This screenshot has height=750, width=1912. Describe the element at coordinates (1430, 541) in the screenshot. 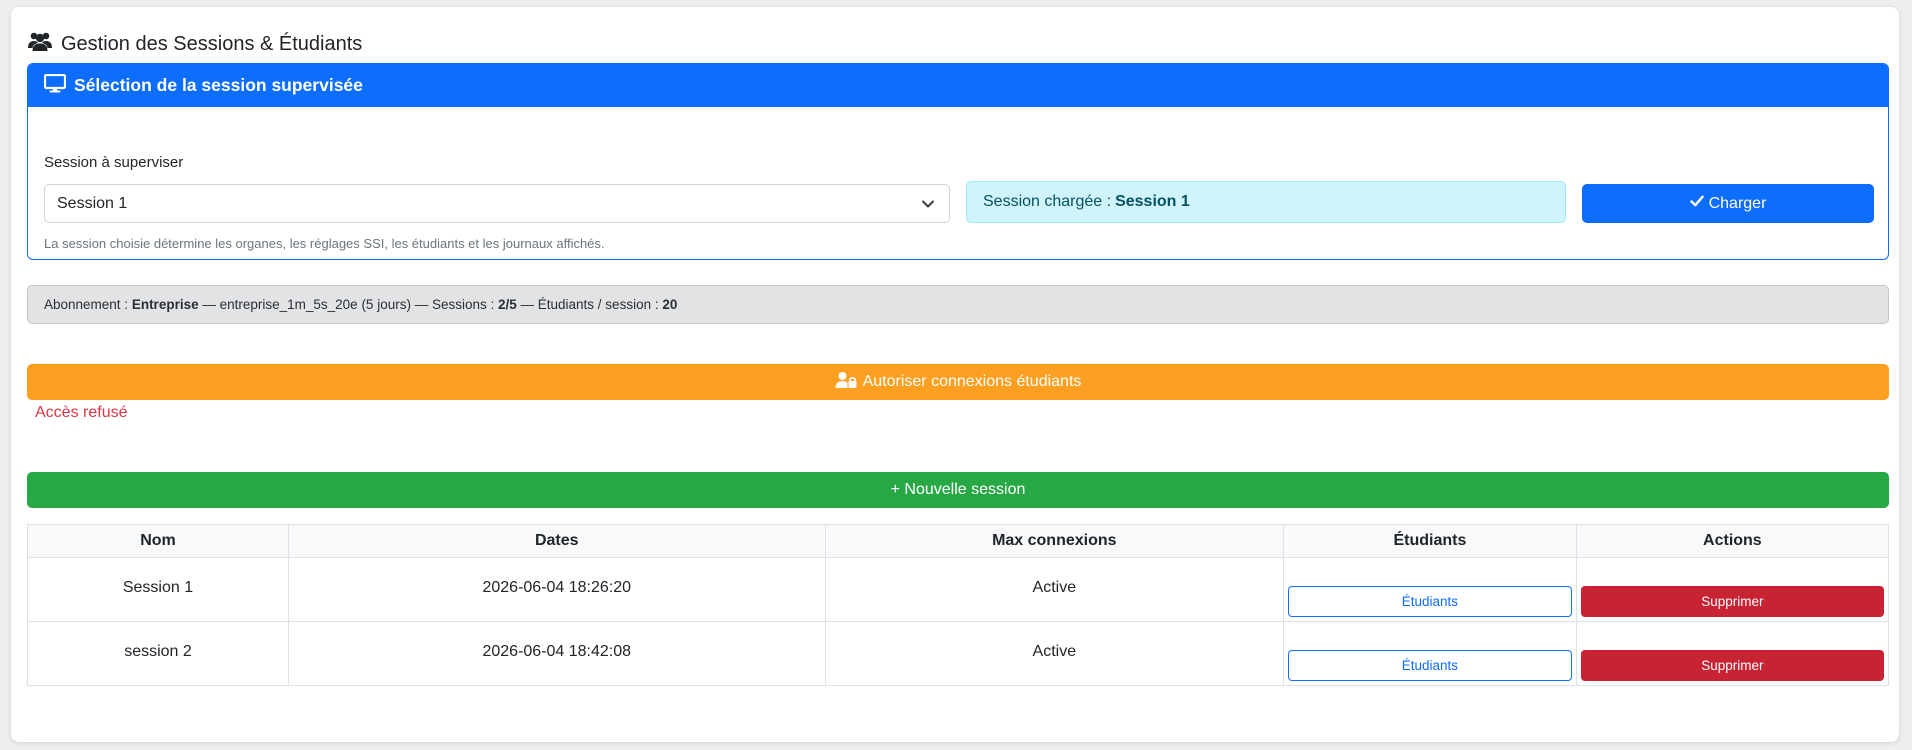

I see `column-header-students: Étudiants` at that location.